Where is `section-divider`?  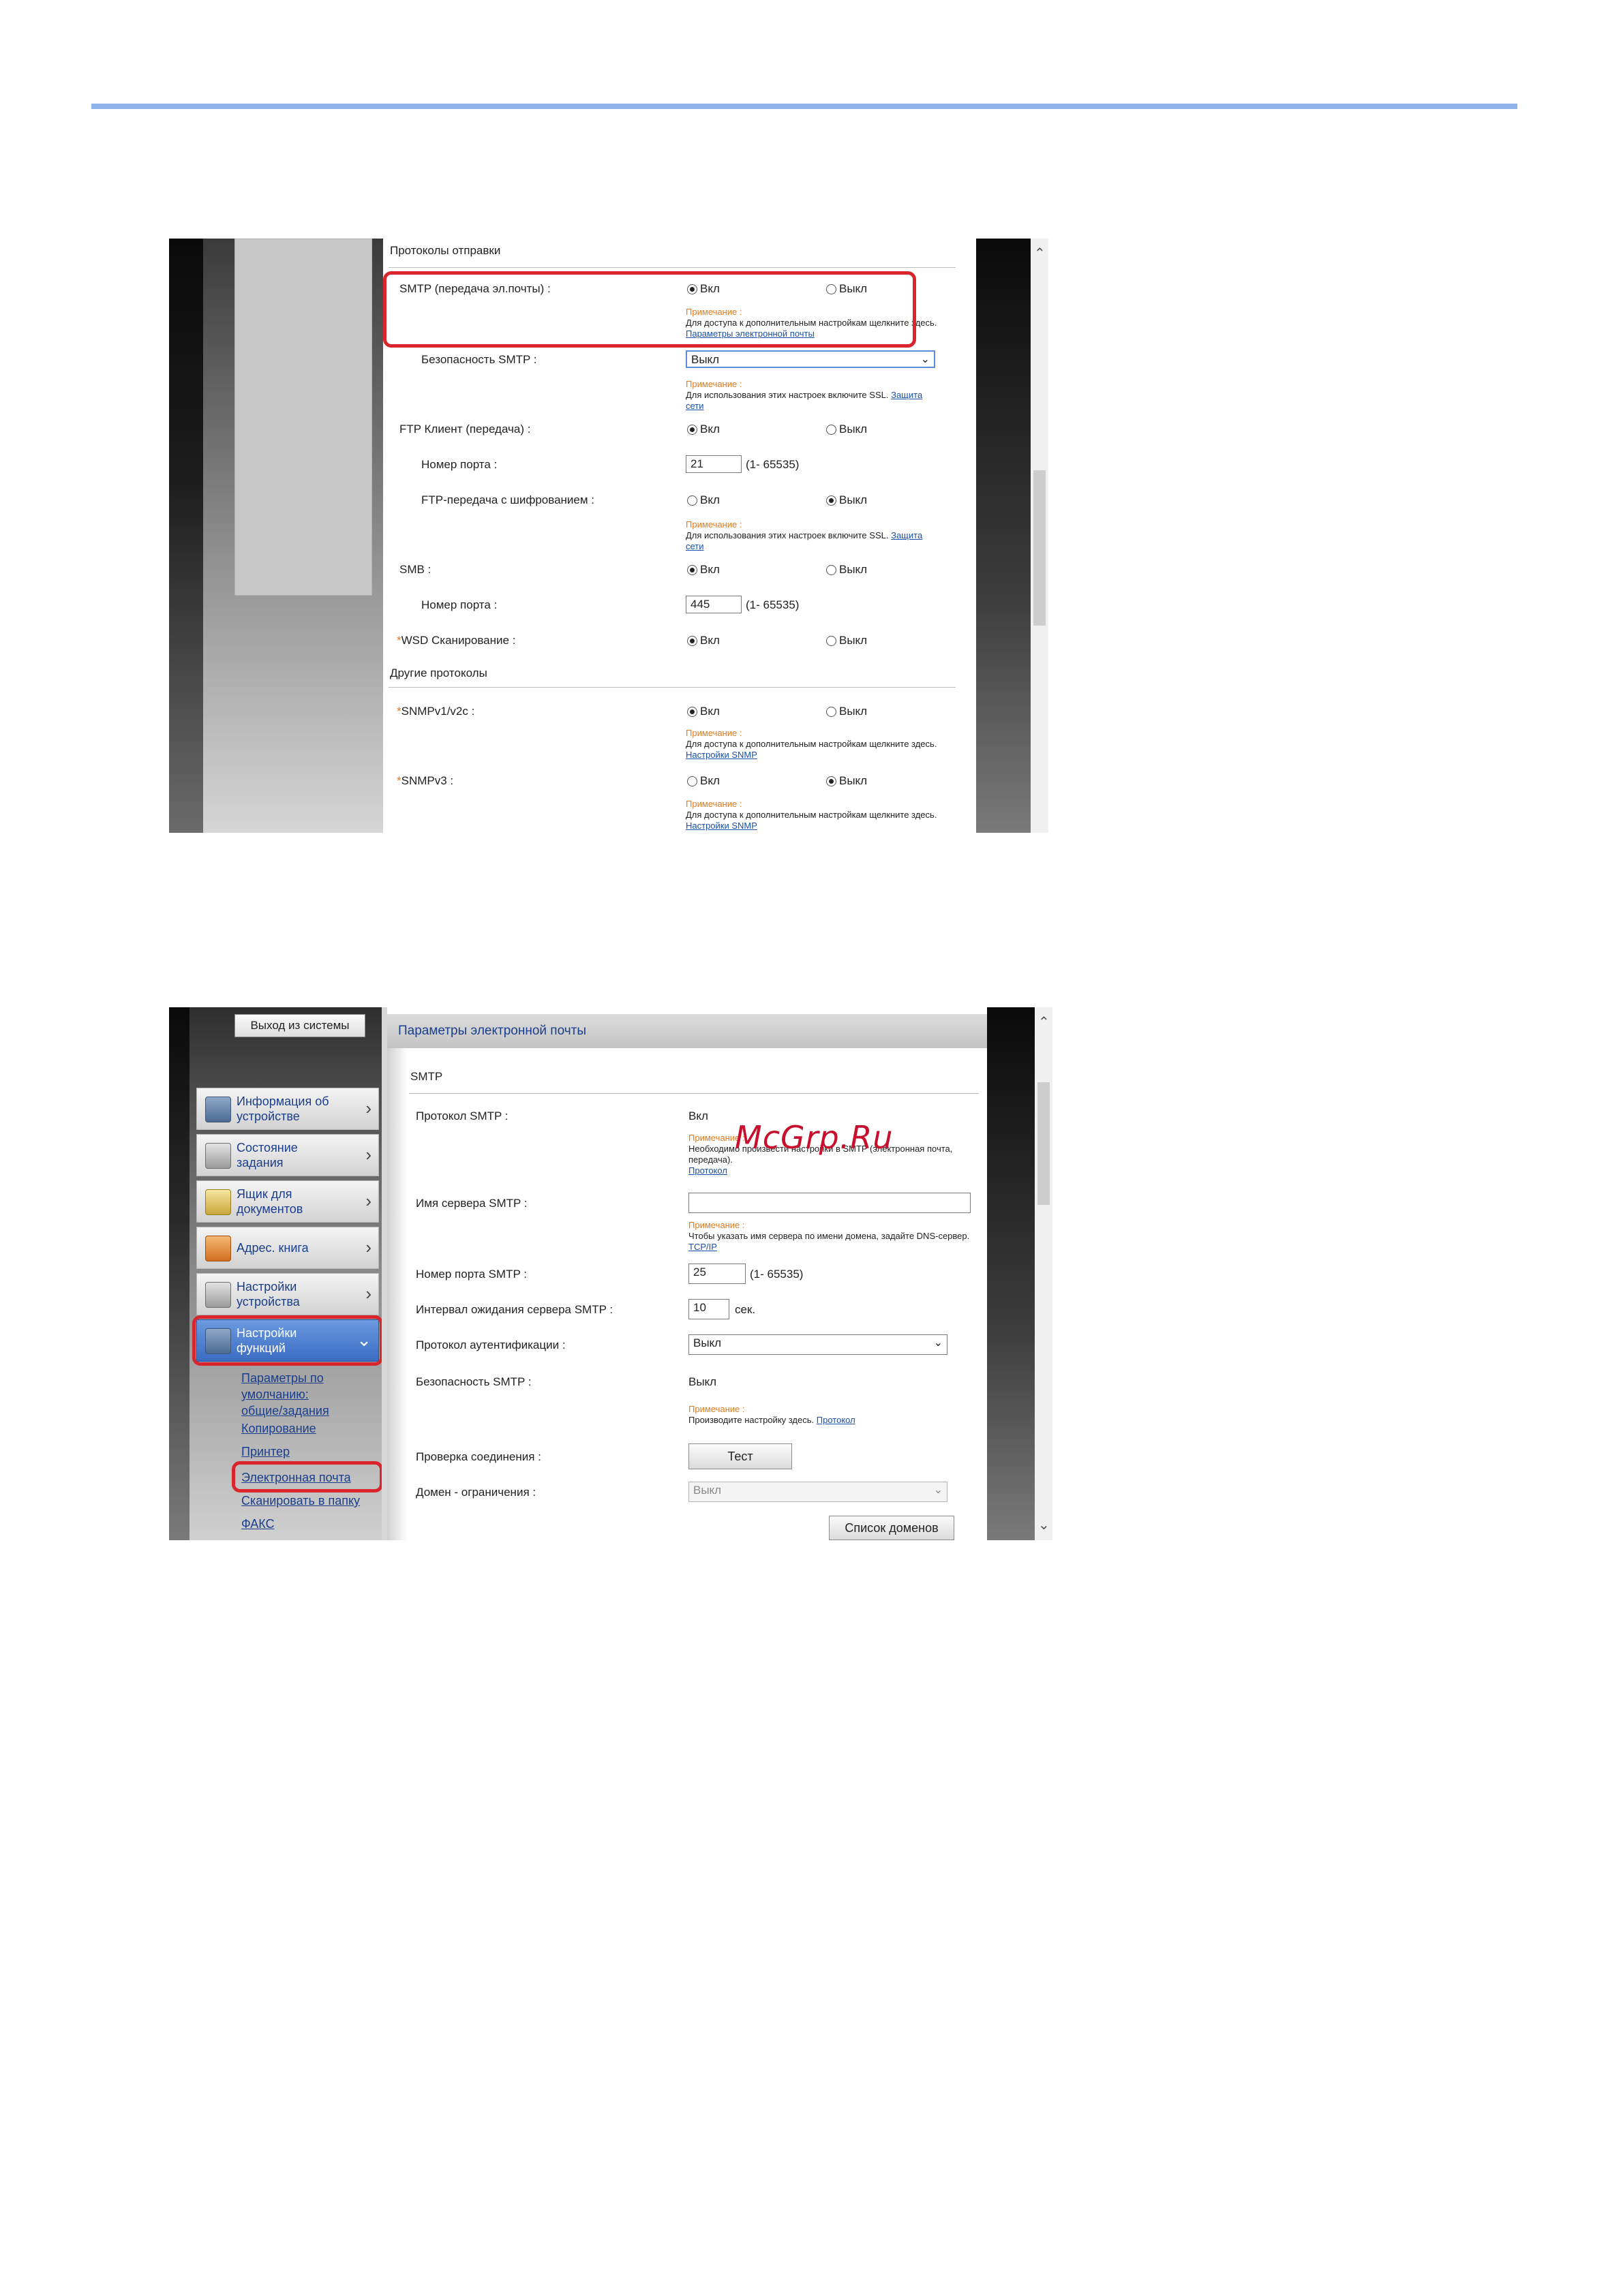
section-divider is located at coordinates (694, 1093).